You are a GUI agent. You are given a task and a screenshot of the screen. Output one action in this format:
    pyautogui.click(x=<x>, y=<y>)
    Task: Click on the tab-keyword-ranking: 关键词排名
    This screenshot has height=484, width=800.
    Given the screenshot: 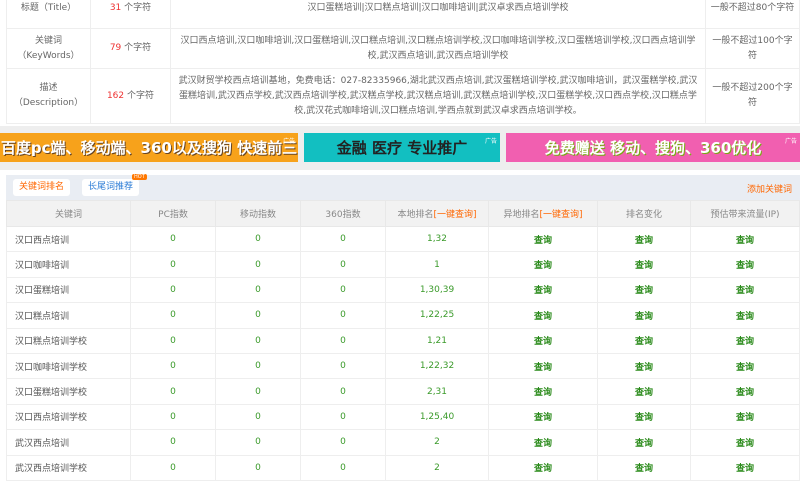 What is the action you would take?
    pyautogui.click(x=42, y=187)
    